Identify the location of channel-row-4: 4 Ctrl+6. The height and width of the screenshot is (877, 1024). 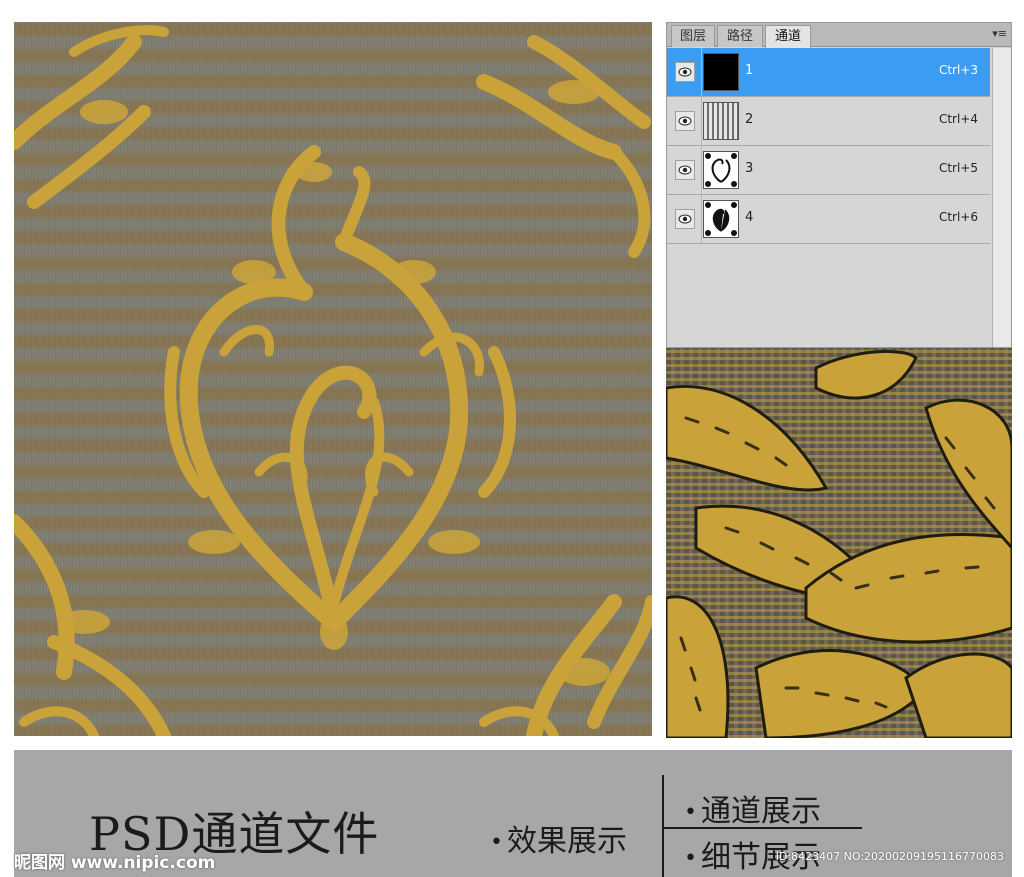
(828, 219).